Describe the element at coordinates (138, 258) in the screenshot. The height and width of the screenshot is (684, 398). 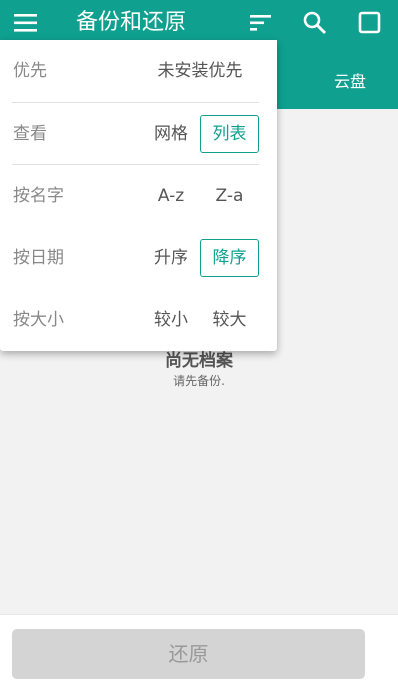
I see `by-date-row: 按日期 升序 降序` at that location.